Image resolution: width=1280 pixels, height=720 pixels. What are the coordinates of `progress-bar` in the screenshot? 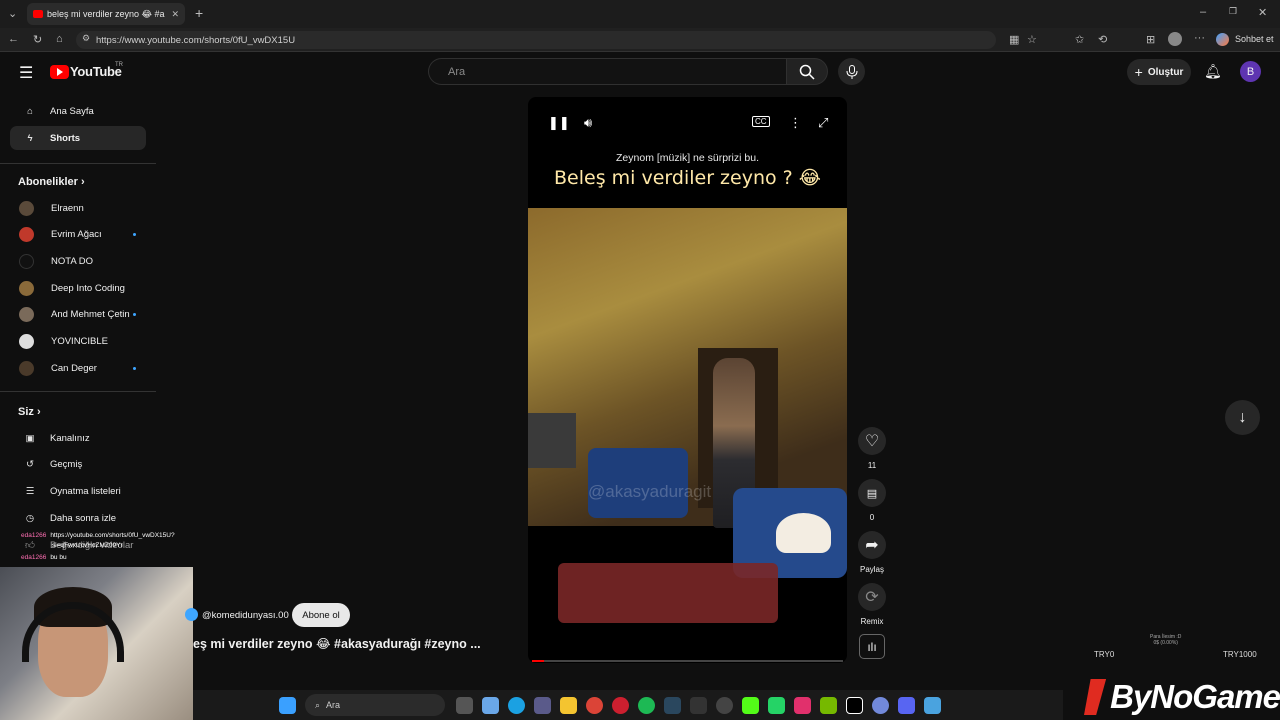 It's located at (687, 661).